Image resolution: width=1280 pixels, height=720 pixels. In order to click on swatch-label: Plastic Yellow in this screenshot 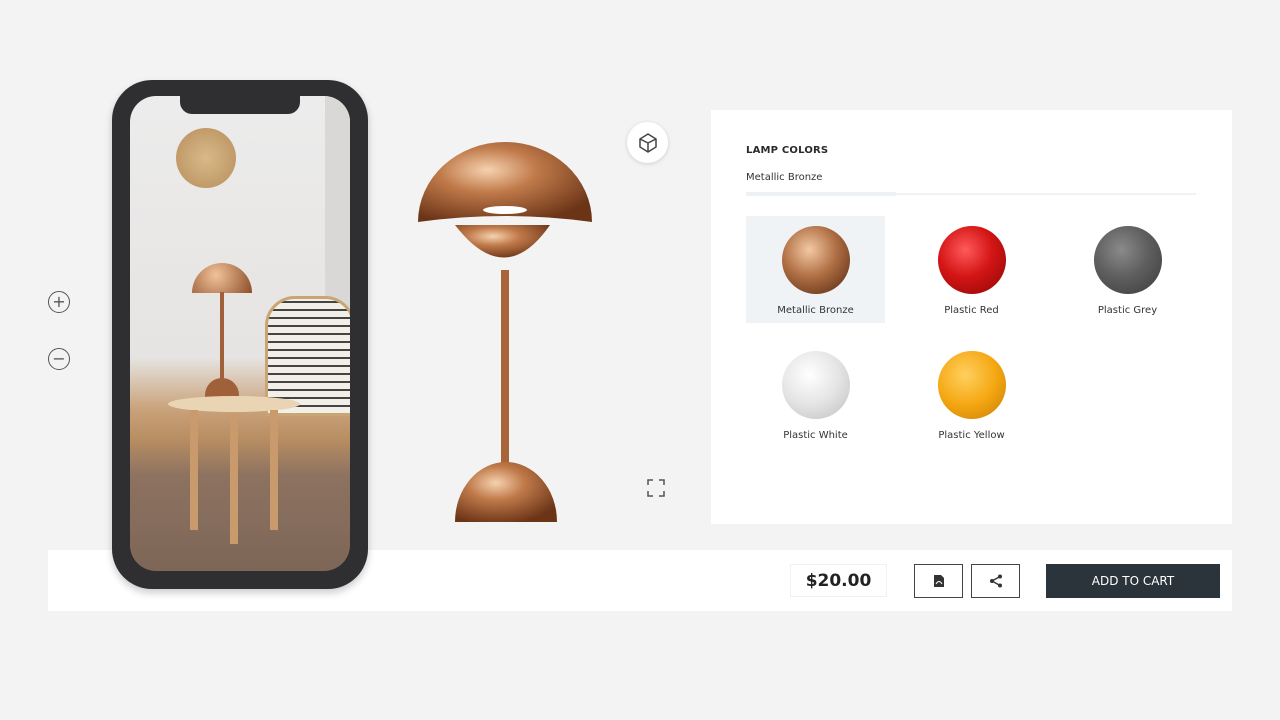, I will do `click(971, 435)`.